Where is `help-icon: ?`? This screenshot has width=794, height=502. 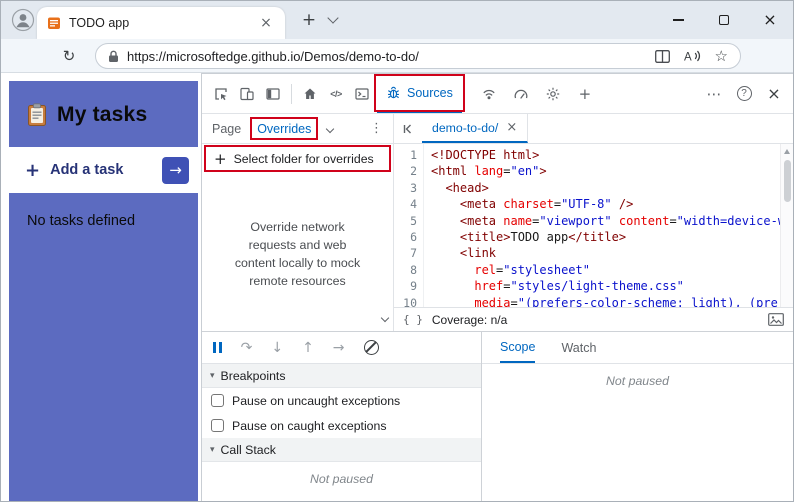
help-icon: ? is located at coordinates (744, 94).